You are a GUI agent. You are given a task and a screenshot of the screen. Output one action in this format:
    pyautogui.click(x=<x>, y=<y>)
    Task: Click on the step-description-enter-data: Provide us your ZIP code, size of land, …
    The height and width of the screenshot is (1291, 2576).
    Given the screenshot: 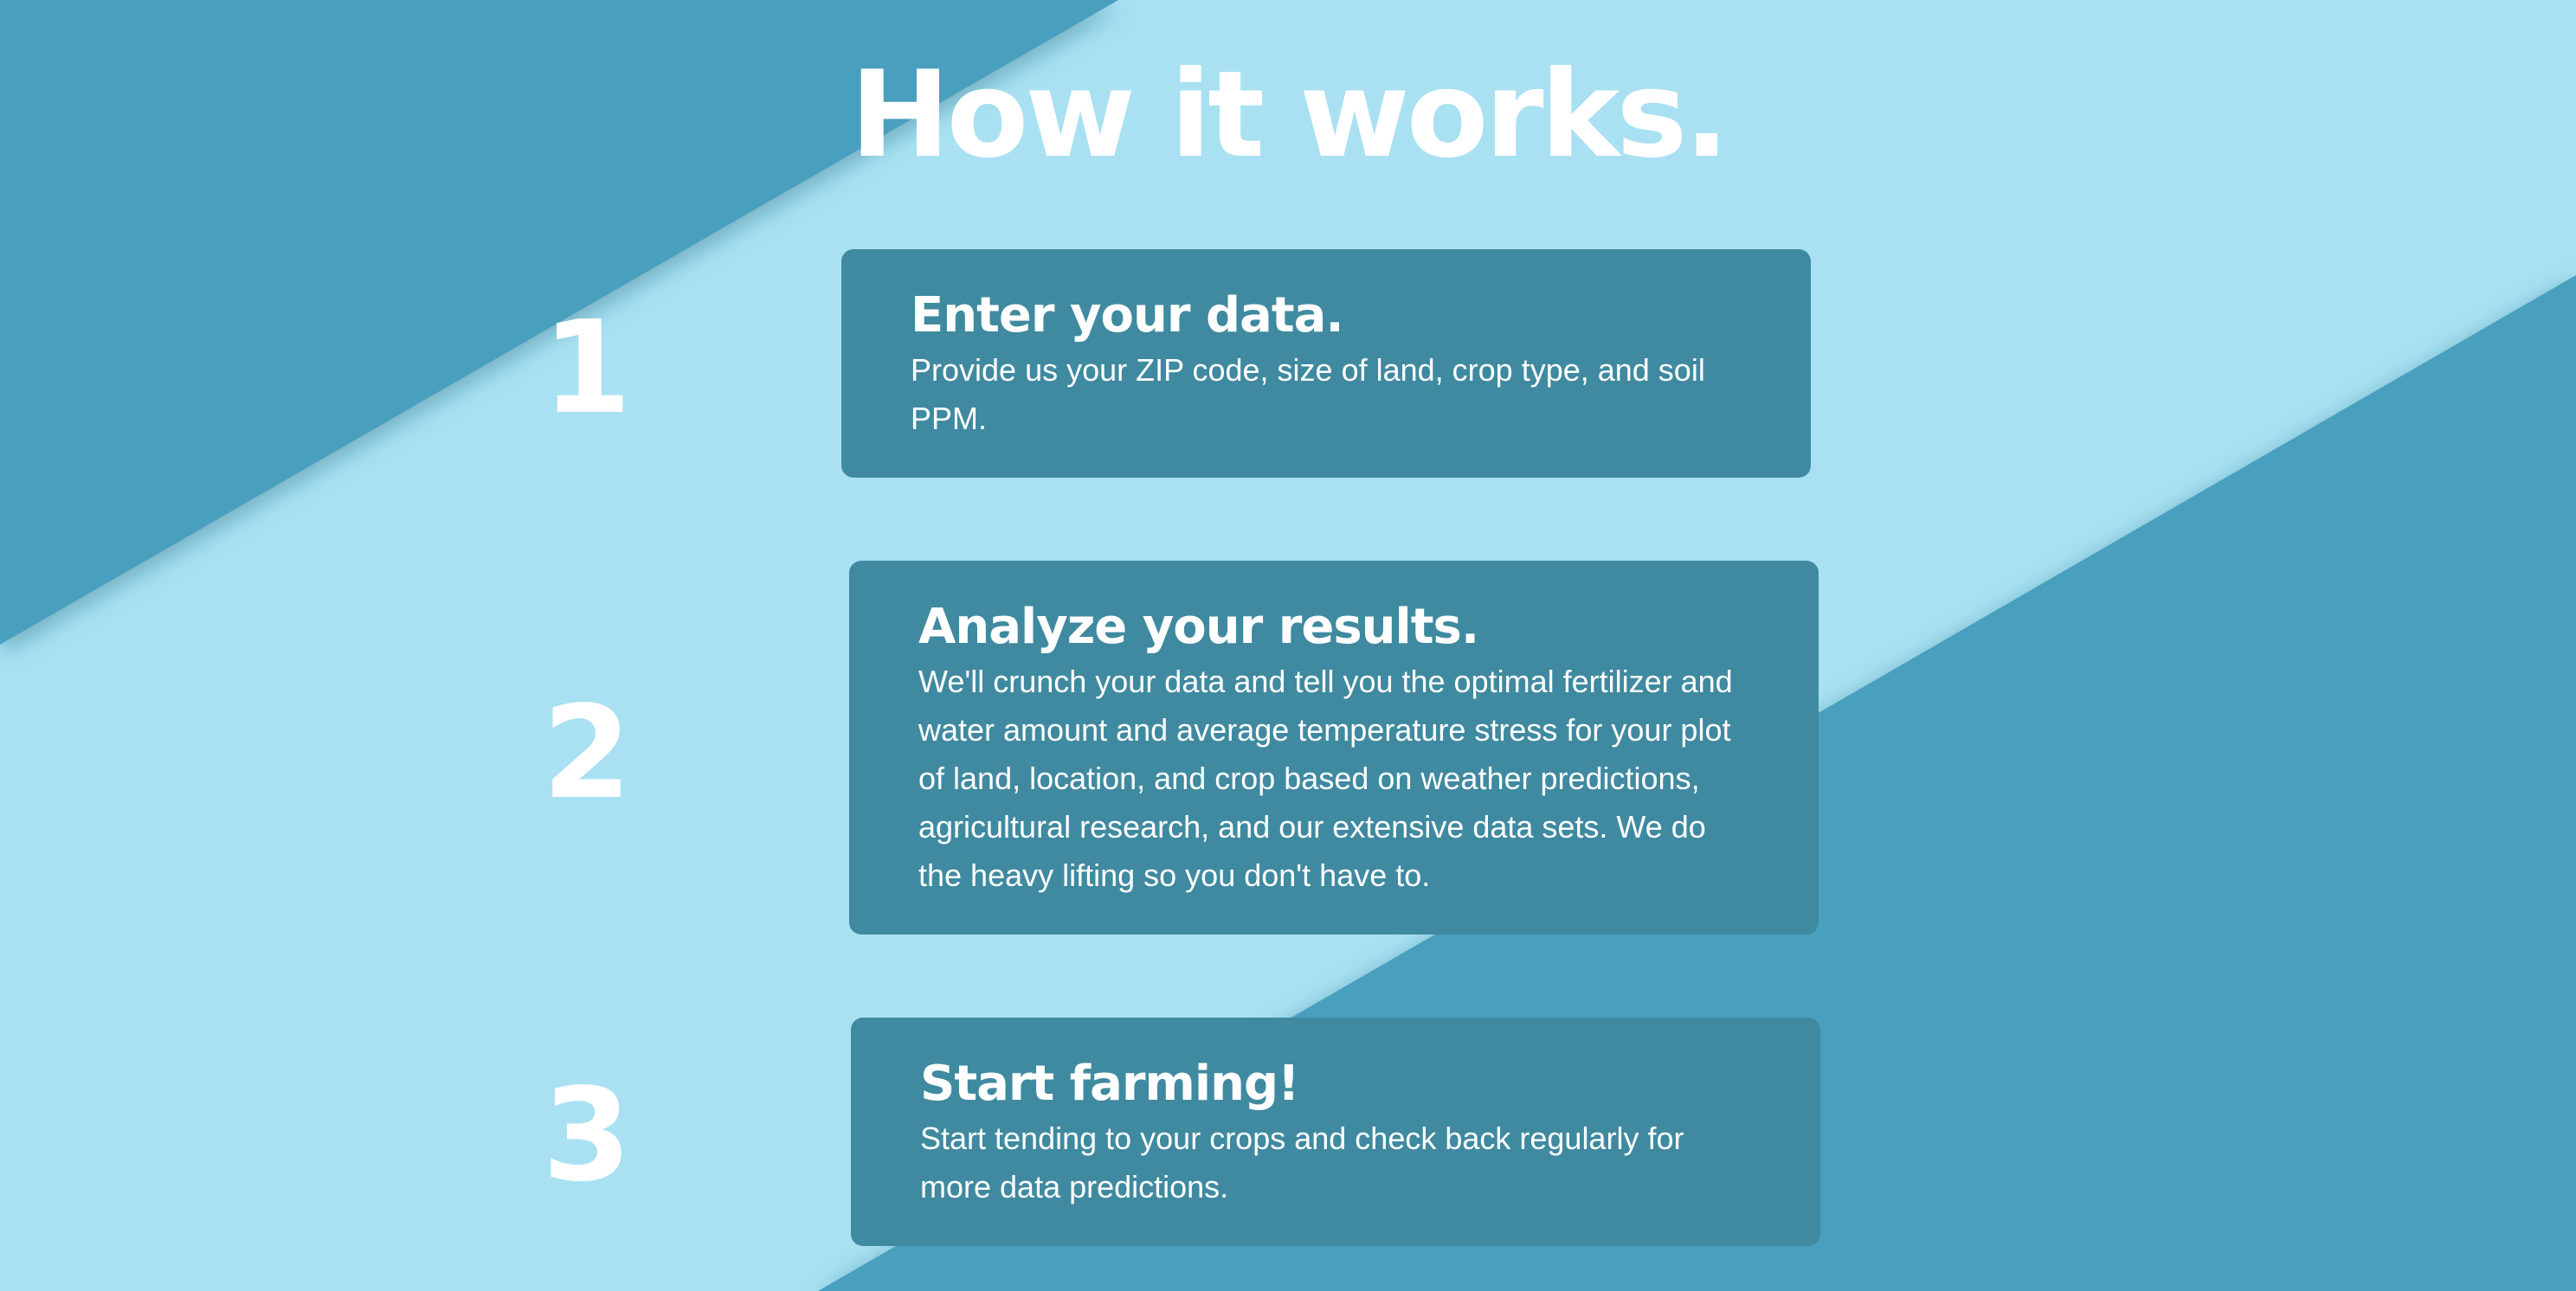 What is the action you would take?
    pyautogui.click(x=1308, y=394)
    